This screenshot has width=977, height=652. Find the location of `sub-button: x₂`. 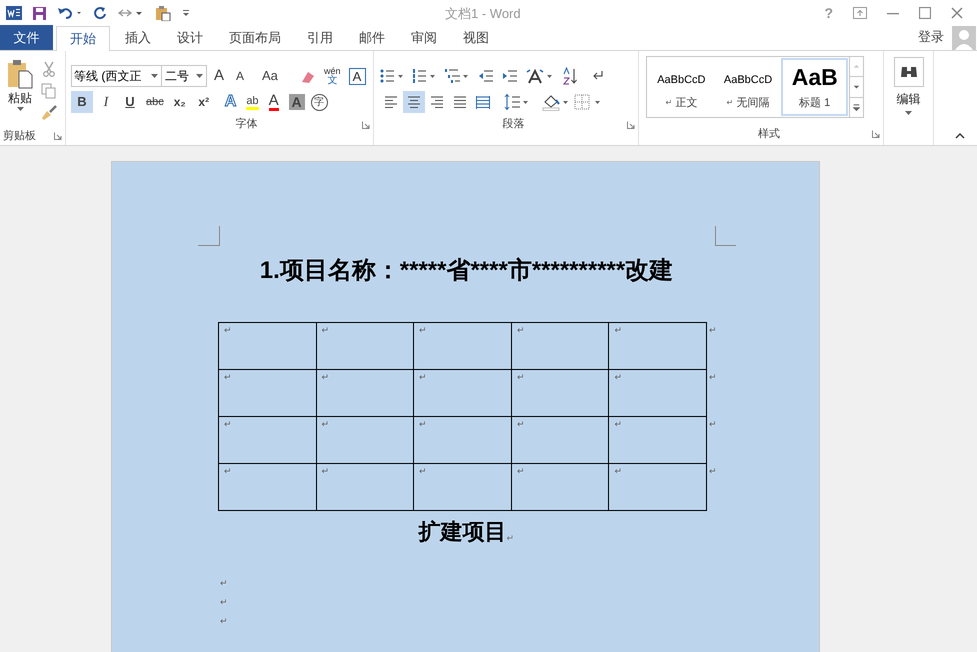

sub-button: x₂ is located at coordinates (179, 102).